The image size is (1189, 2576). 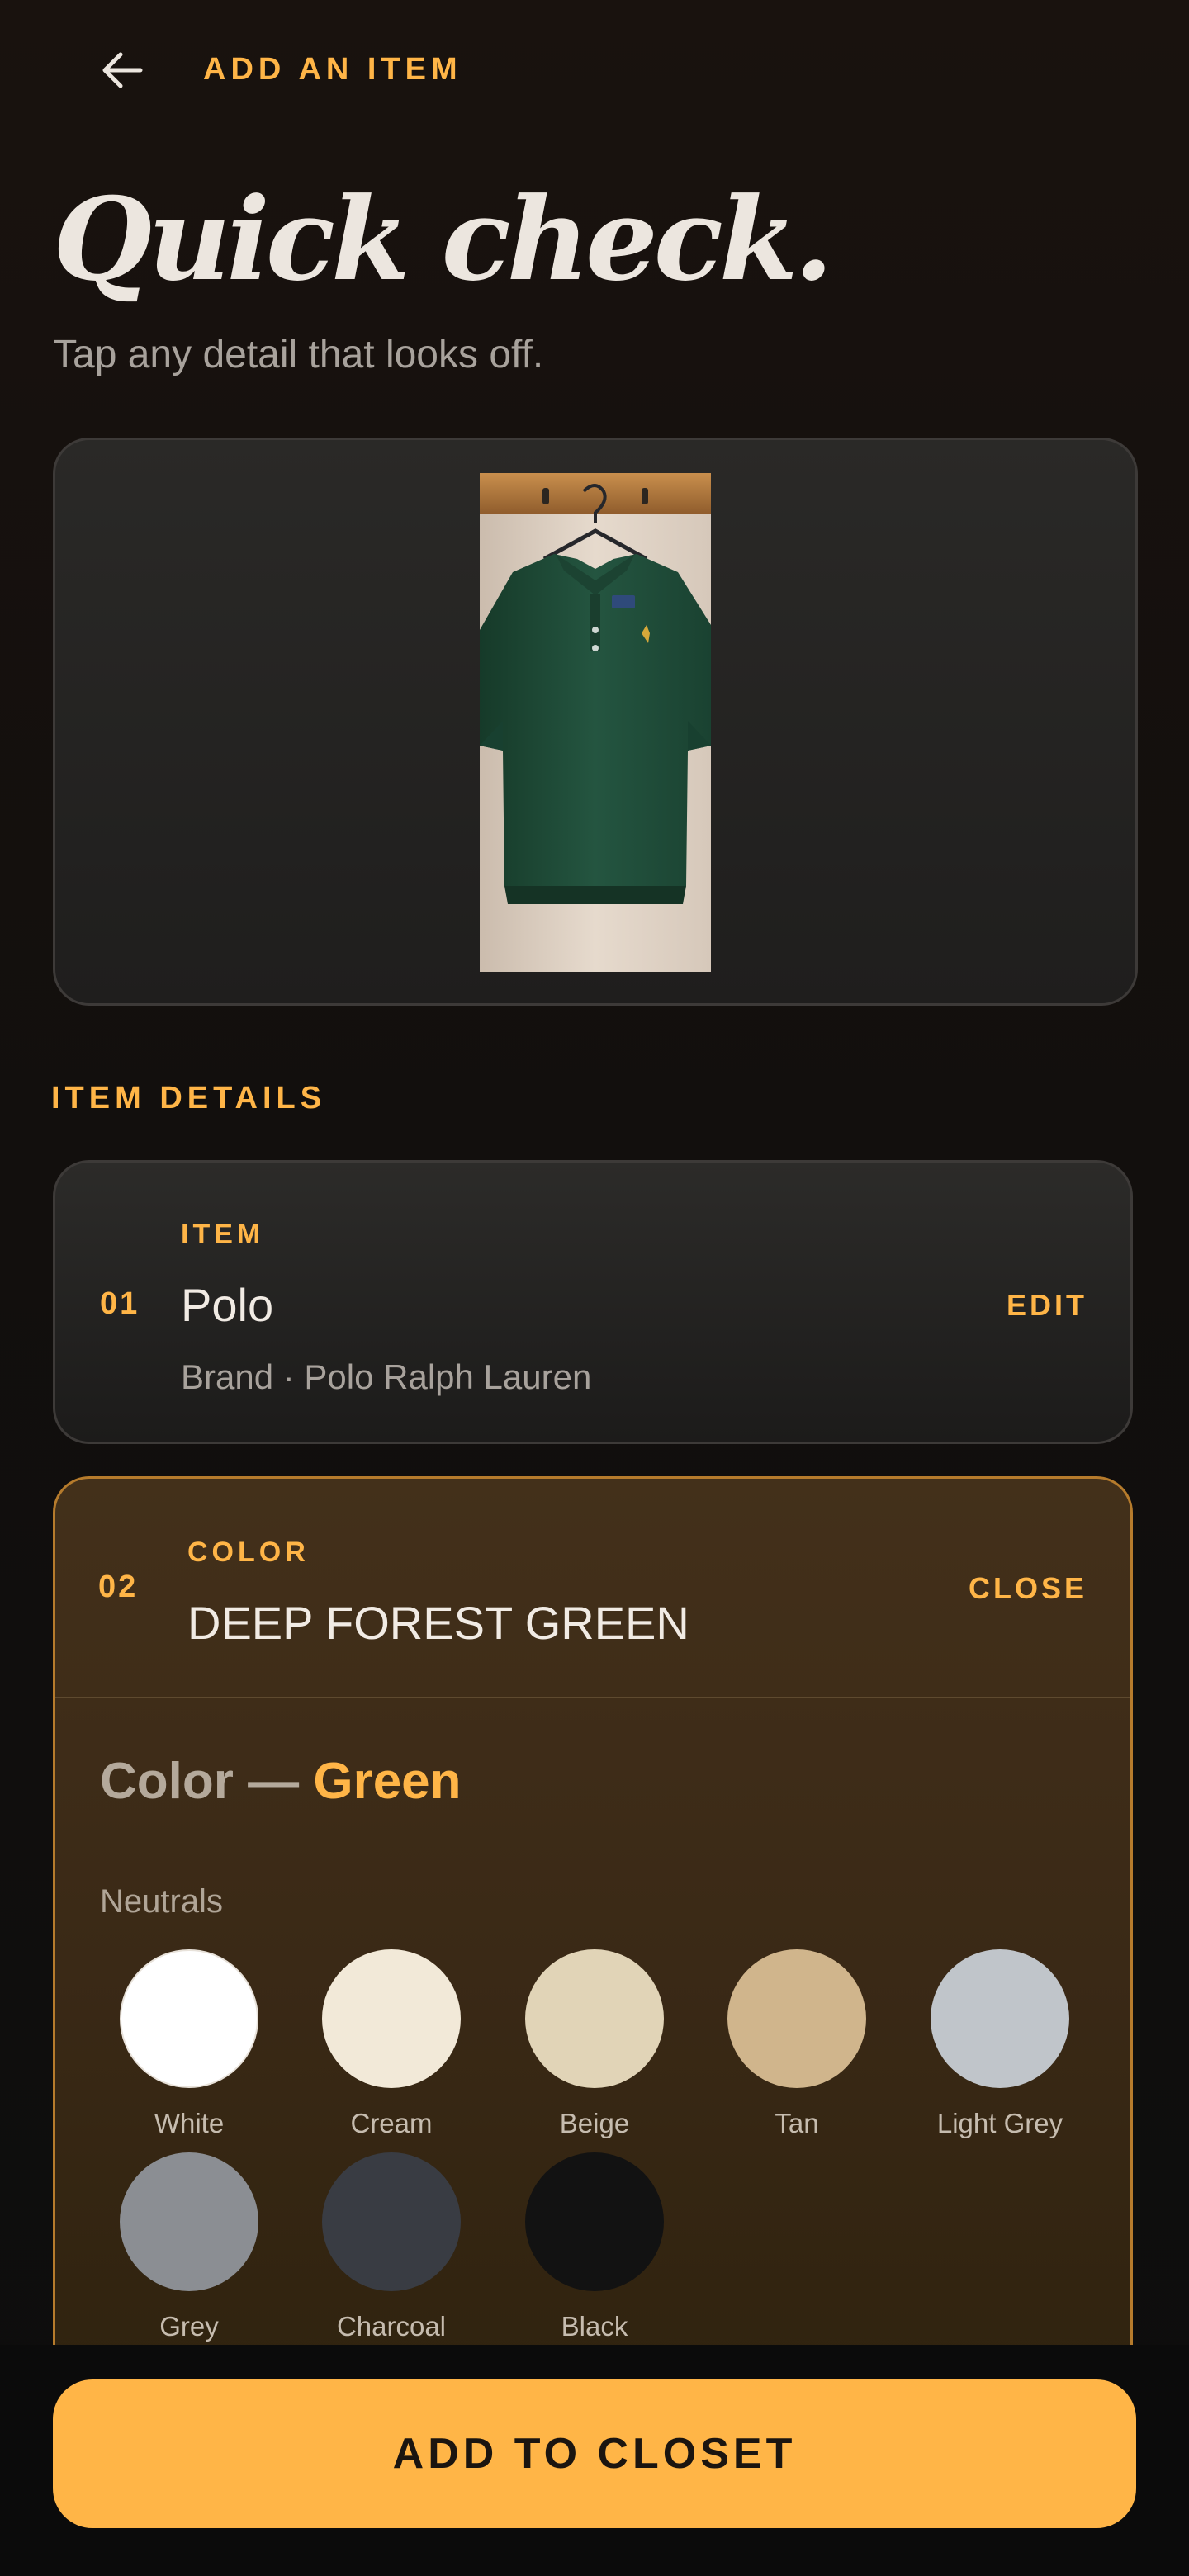 I want to click on item-field-value: Polo, so click(x=227, y=1305).